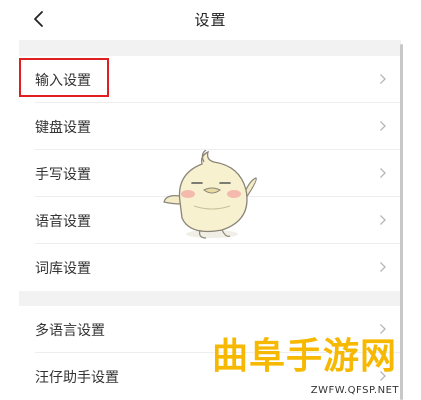 The width and height of the screenshot is (421, 400). Describe the element at coordinates (210, 329) in the screenshot. I see `settings-item-multilanguage: 多语言设置` at that location.